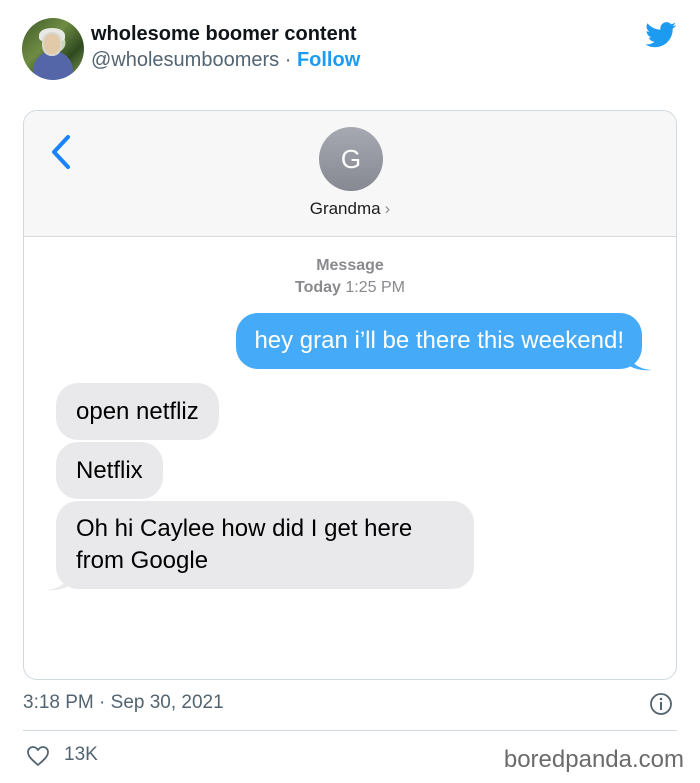  Describe the element at coordinates (593, 759) in the screenshot. I see `watermark: boredpanda.com` at that location.